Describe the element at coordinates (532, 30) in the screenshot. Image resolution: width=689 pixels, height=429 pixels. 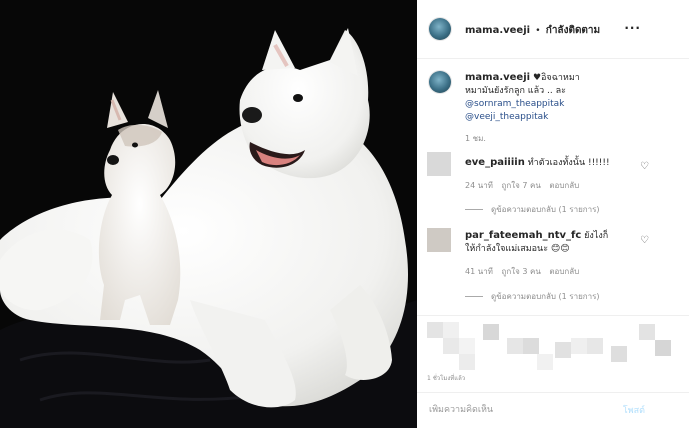
I see `header-user-line: mama.veeji • กำลังติดตาม` at that location.